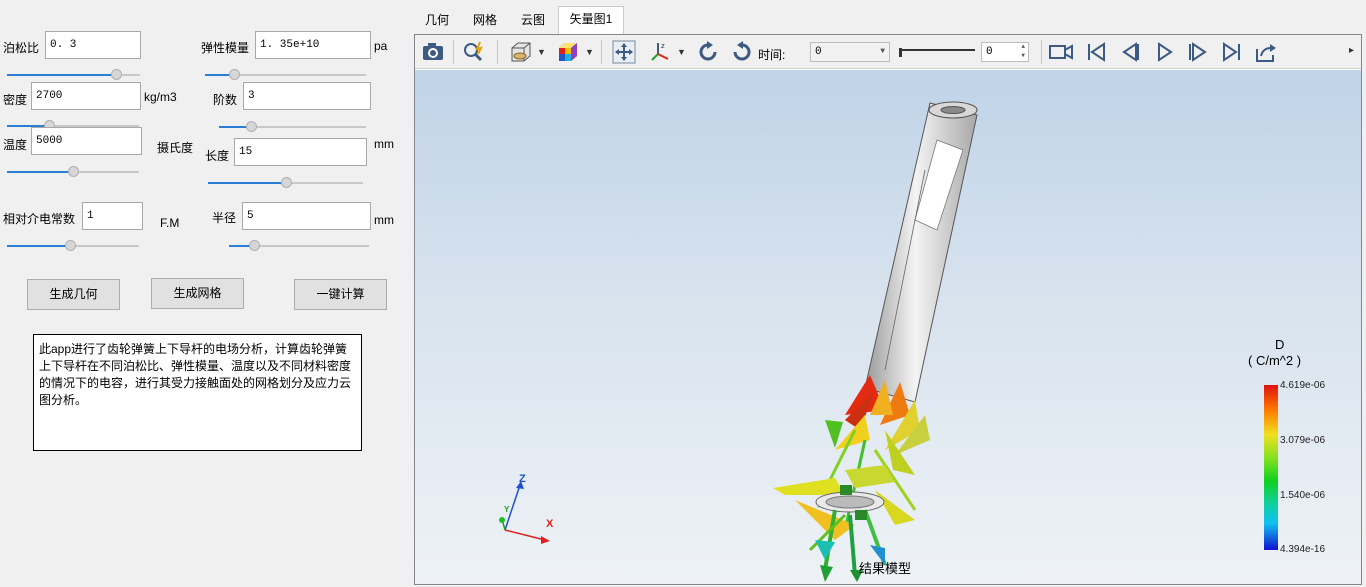 The height and width of the screenshot is (587, 1366). Describe the element at coordinates (225, 48) in the screenshot. I see `youngs-label: 弹性模量` at that location.